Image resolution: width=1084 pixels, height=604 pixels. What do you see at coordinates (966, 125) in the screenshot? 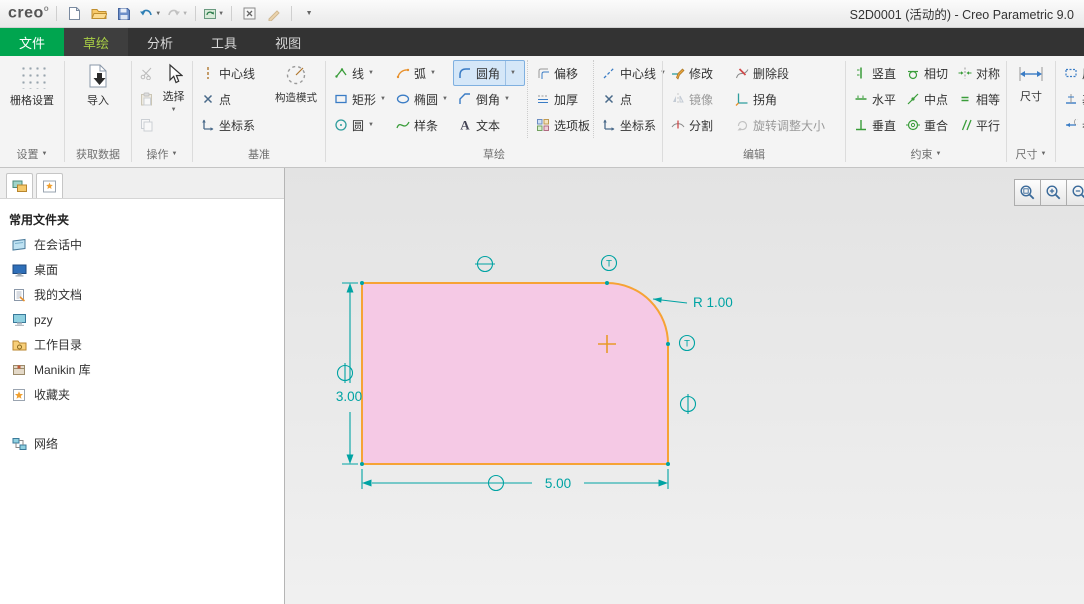
I see `parallel-constraint-icon` at bounding box center [966, 125].